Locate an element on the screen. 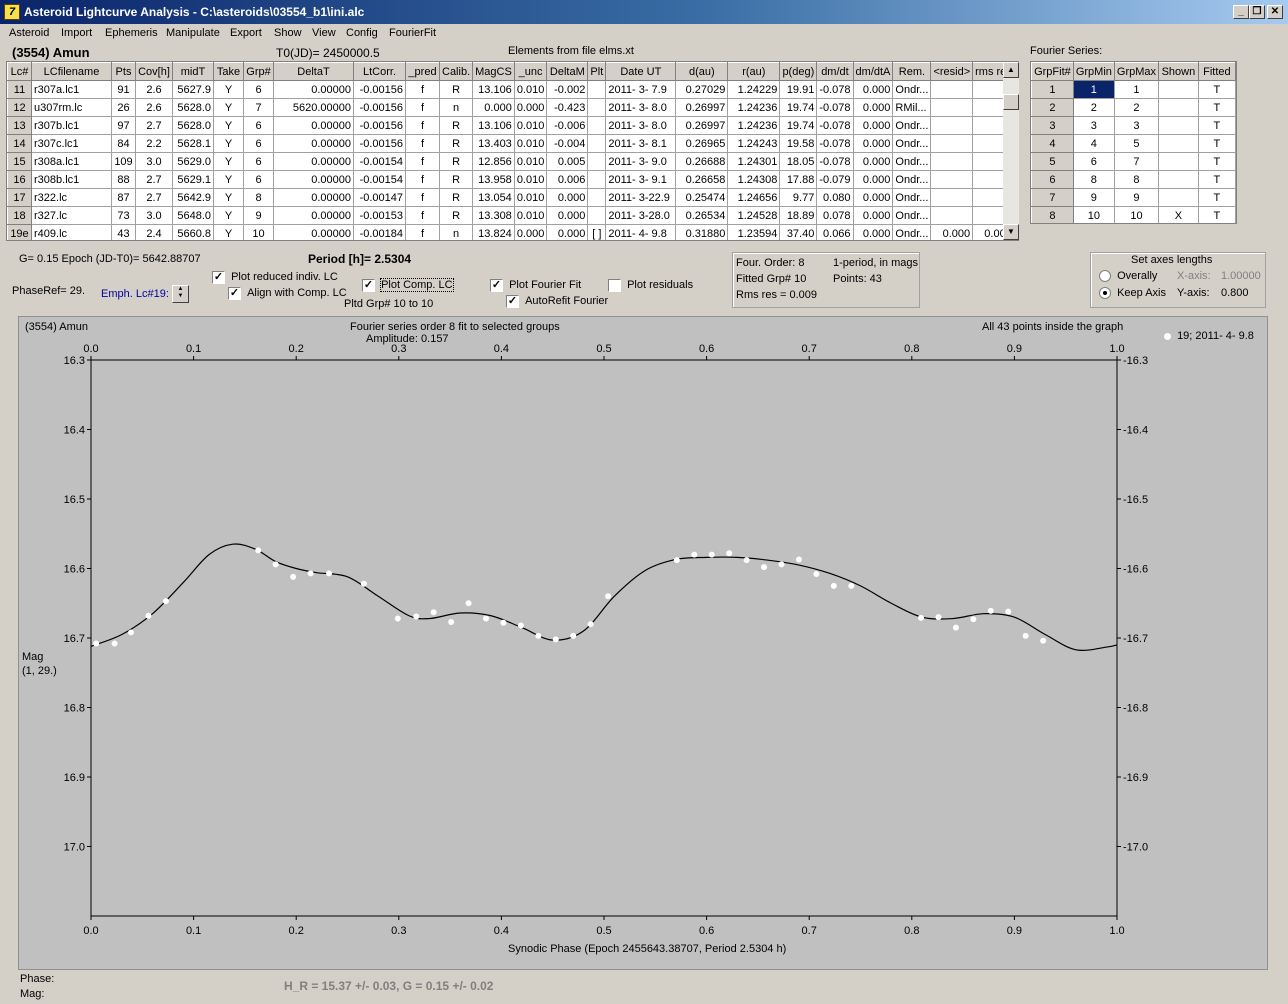 The image size is (1288, 1004). align-comp-checkbox: ✓ is located at coordinates (234, 293).